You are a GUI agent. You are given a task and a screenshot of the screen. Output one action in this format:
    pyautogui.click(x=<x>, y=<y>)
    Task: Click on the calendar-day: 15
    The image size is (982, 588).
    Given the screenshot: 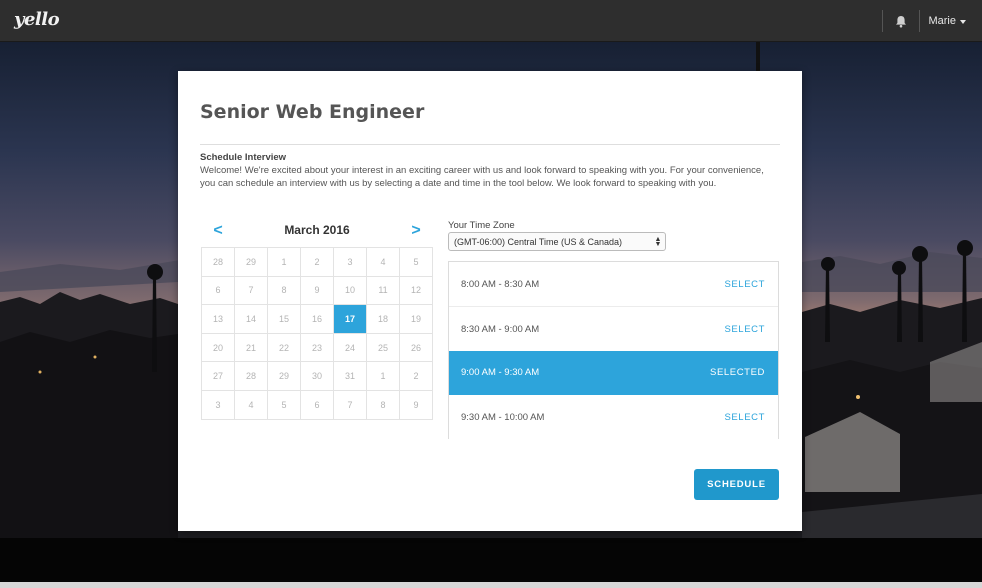 What is the action you would take?
    pyautogui.click(x=284, y=319)
    